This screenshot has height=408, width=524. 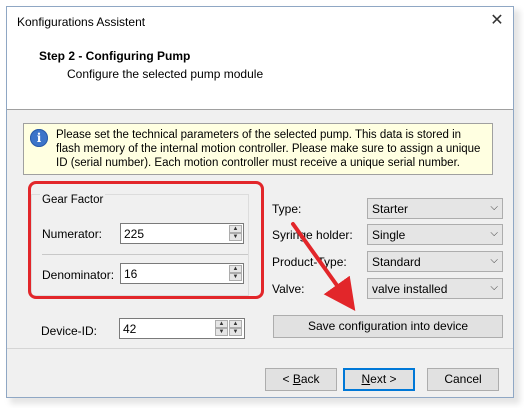 What do you see at coordinates (182, 273) in the screenshot?
I see `denominator-spinbox: 16 ▲ ▼` at bounding box center [182, 273].